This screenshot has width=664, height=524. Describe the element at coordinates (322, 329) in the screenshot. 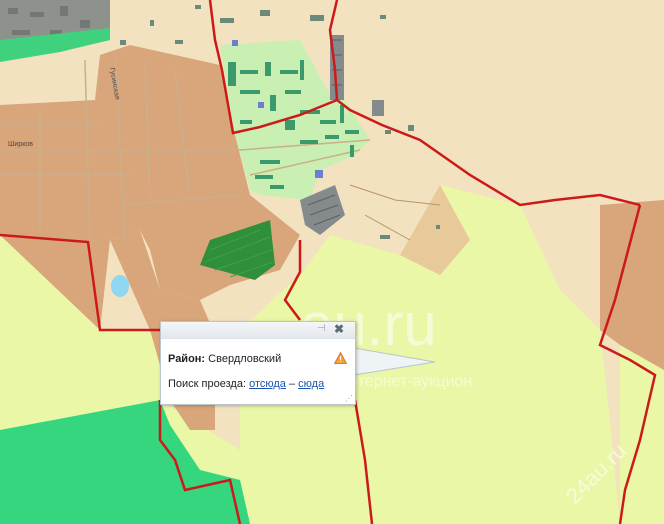

I see `pin-icon: ⊣` at that location.